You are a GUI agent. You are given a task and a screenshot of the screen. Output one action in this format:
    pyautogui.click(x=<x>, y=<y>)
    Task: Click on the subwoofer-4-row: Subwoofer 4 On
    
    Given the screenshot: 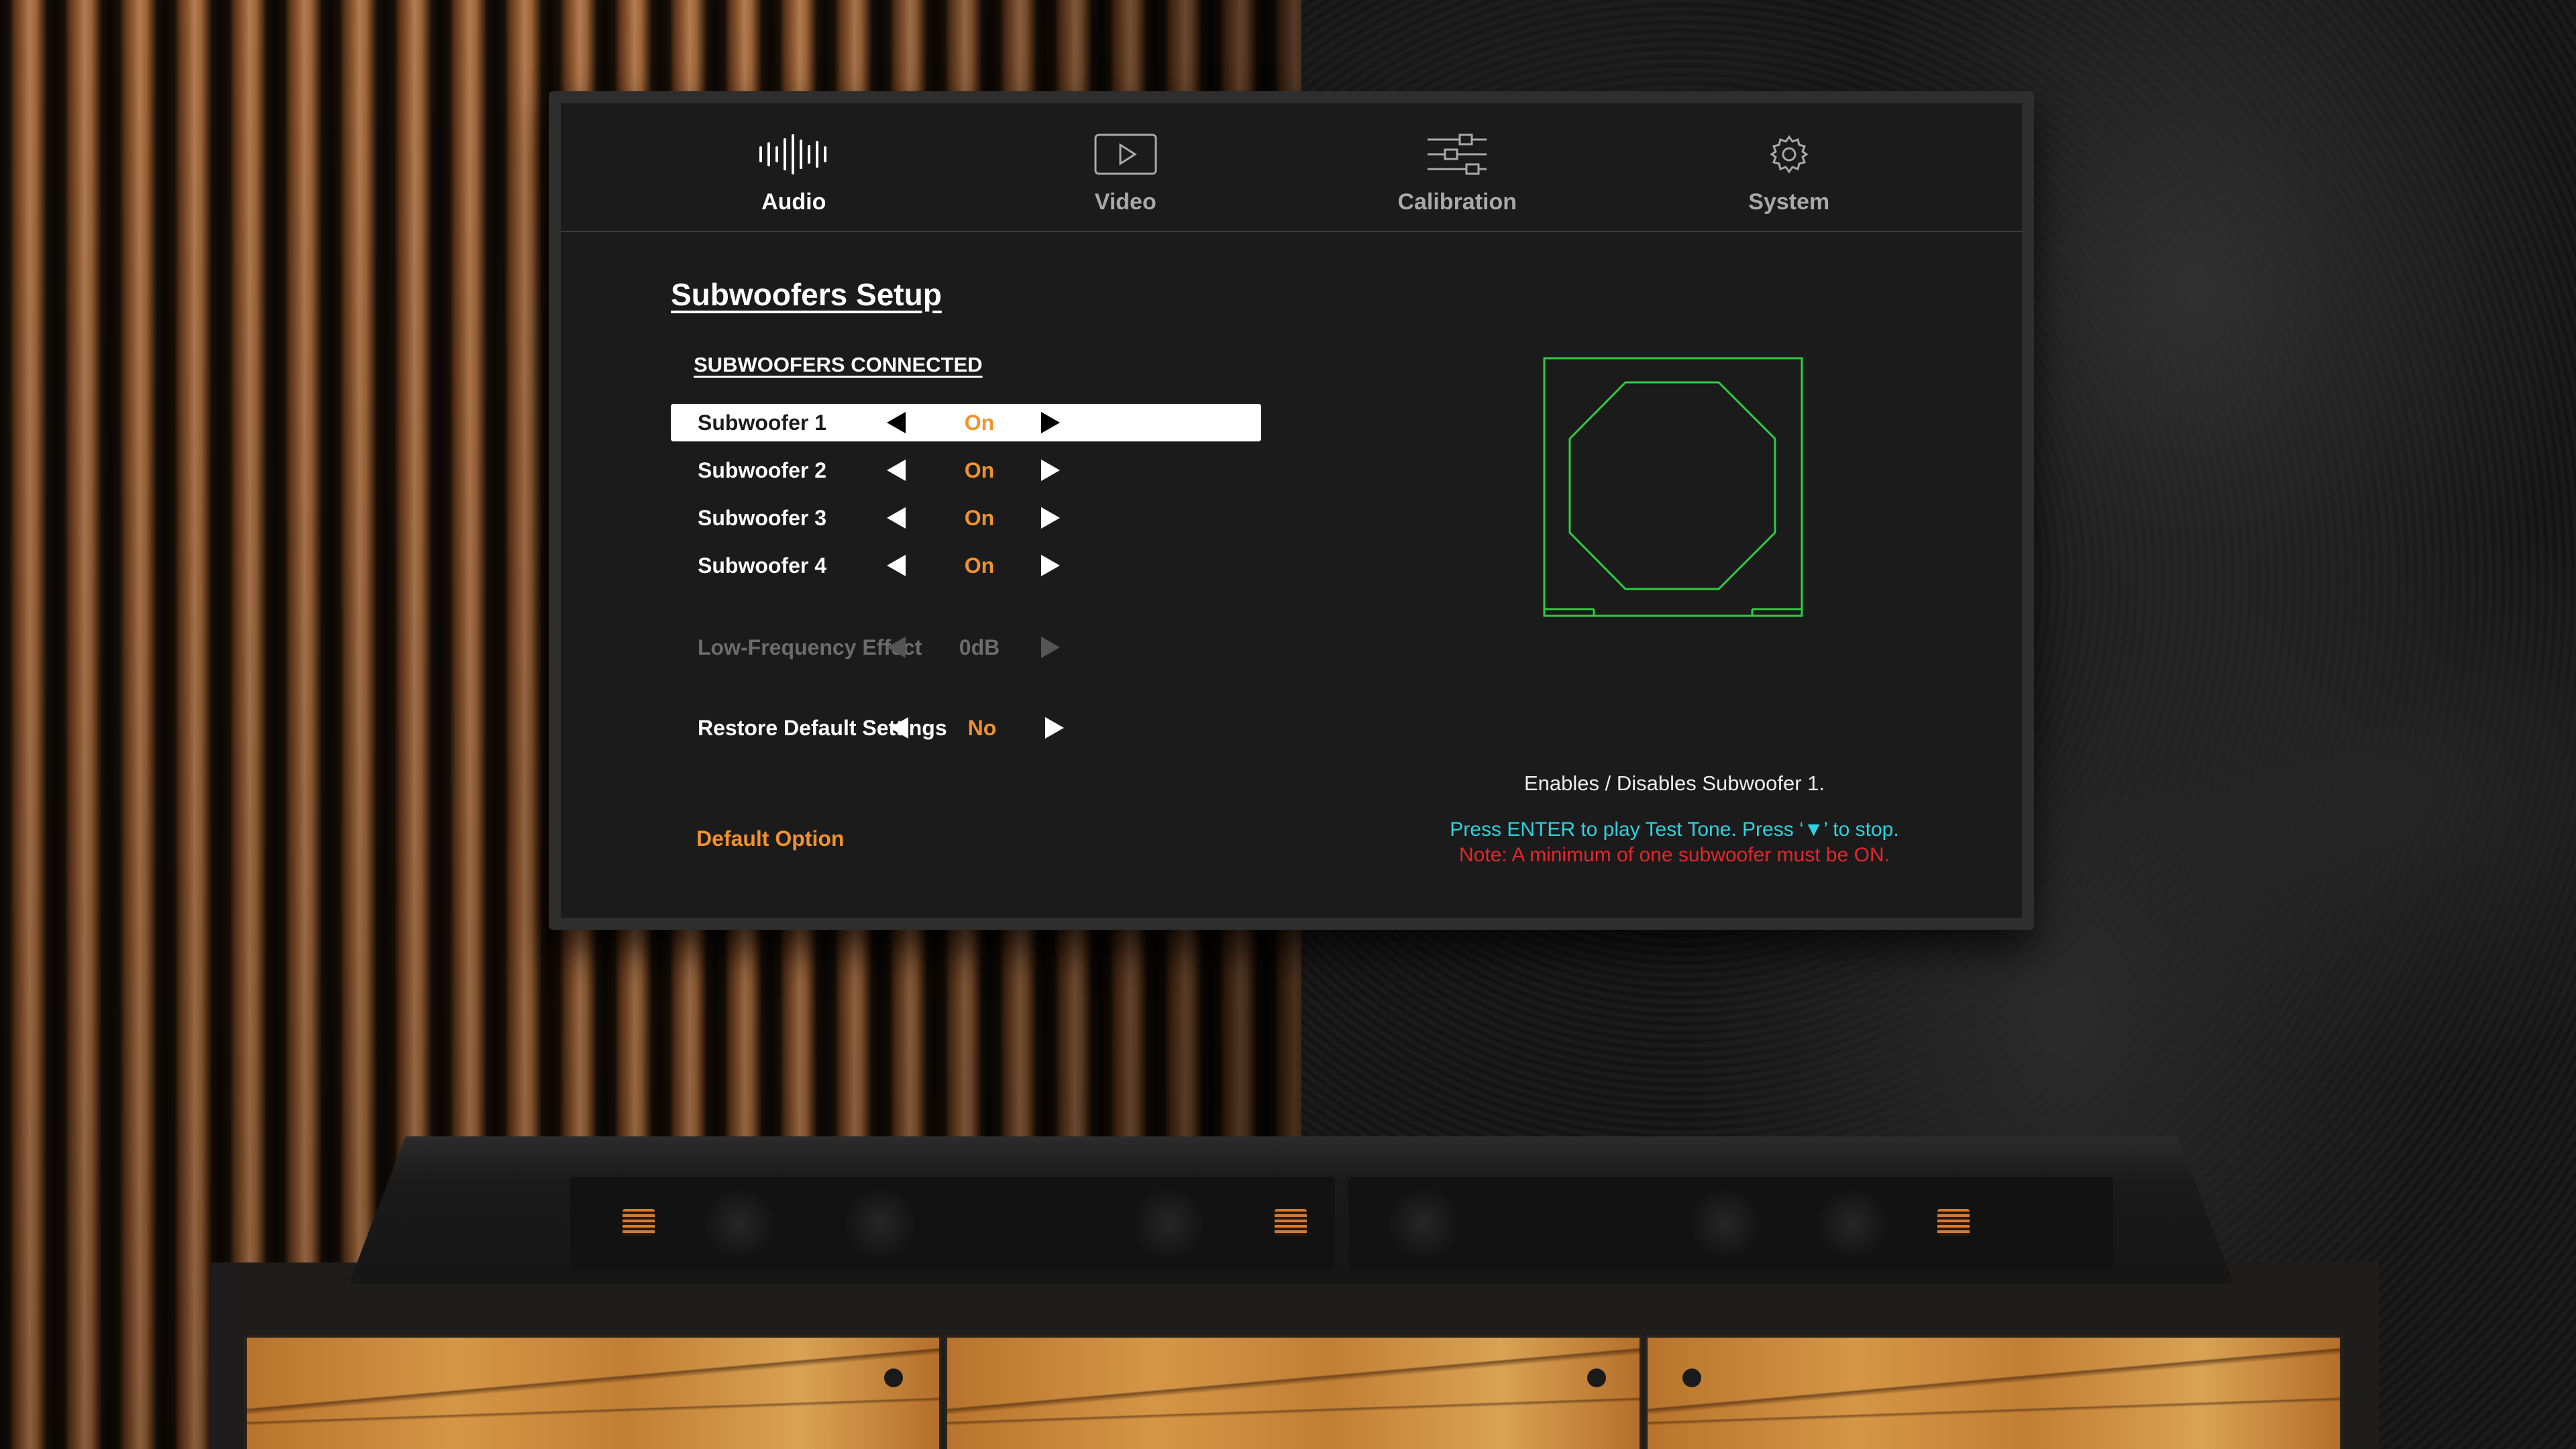 What is the action you would take?
    pyautogui.click(x=966, y=565)
    